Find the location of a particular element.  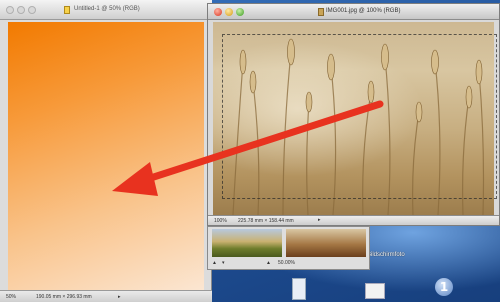

left-window-title: Untitled-1 @ 50% (RGB) is located at coordinates (107, 9).